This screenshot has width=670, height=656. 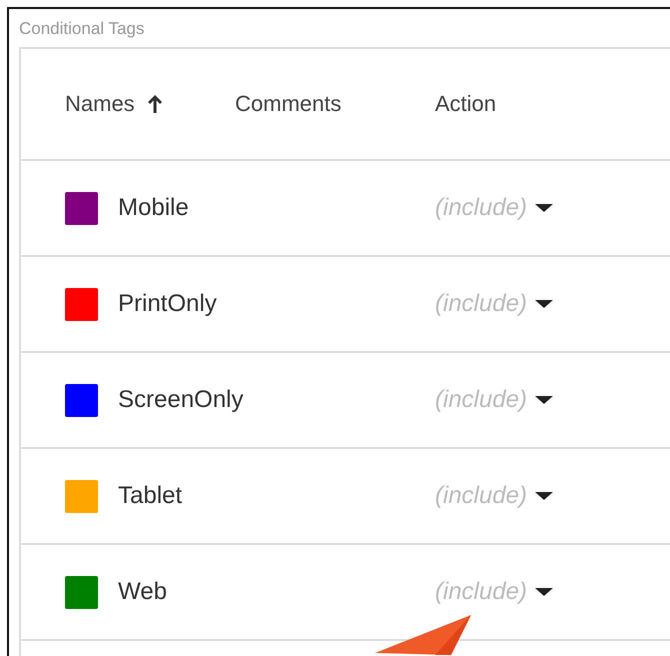 What do you see at coordinates (153, 208) in the screenshot?
I see `tag-name: Mobile` at bounding box center [153, 208].